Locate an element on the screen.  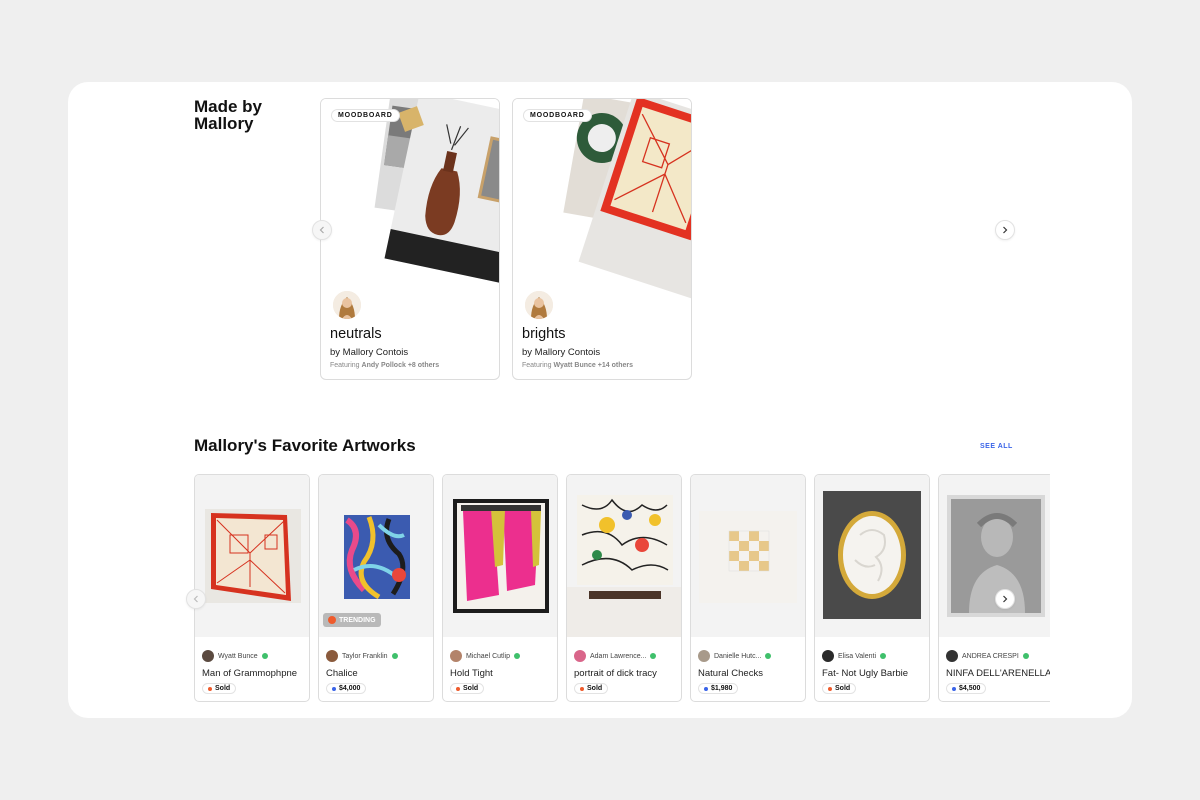
artworks-next-button is located at coordinates (1005, 599).